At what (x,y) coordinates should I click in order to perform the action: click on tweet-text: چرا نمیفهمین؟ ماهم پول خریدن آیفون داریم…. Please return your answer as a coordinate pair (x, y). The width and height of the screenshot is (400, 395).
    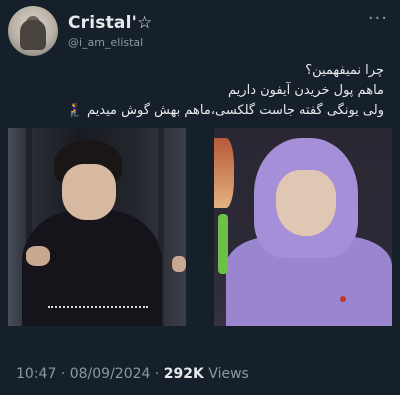
    Looking at the image, I should click on (204, 91).